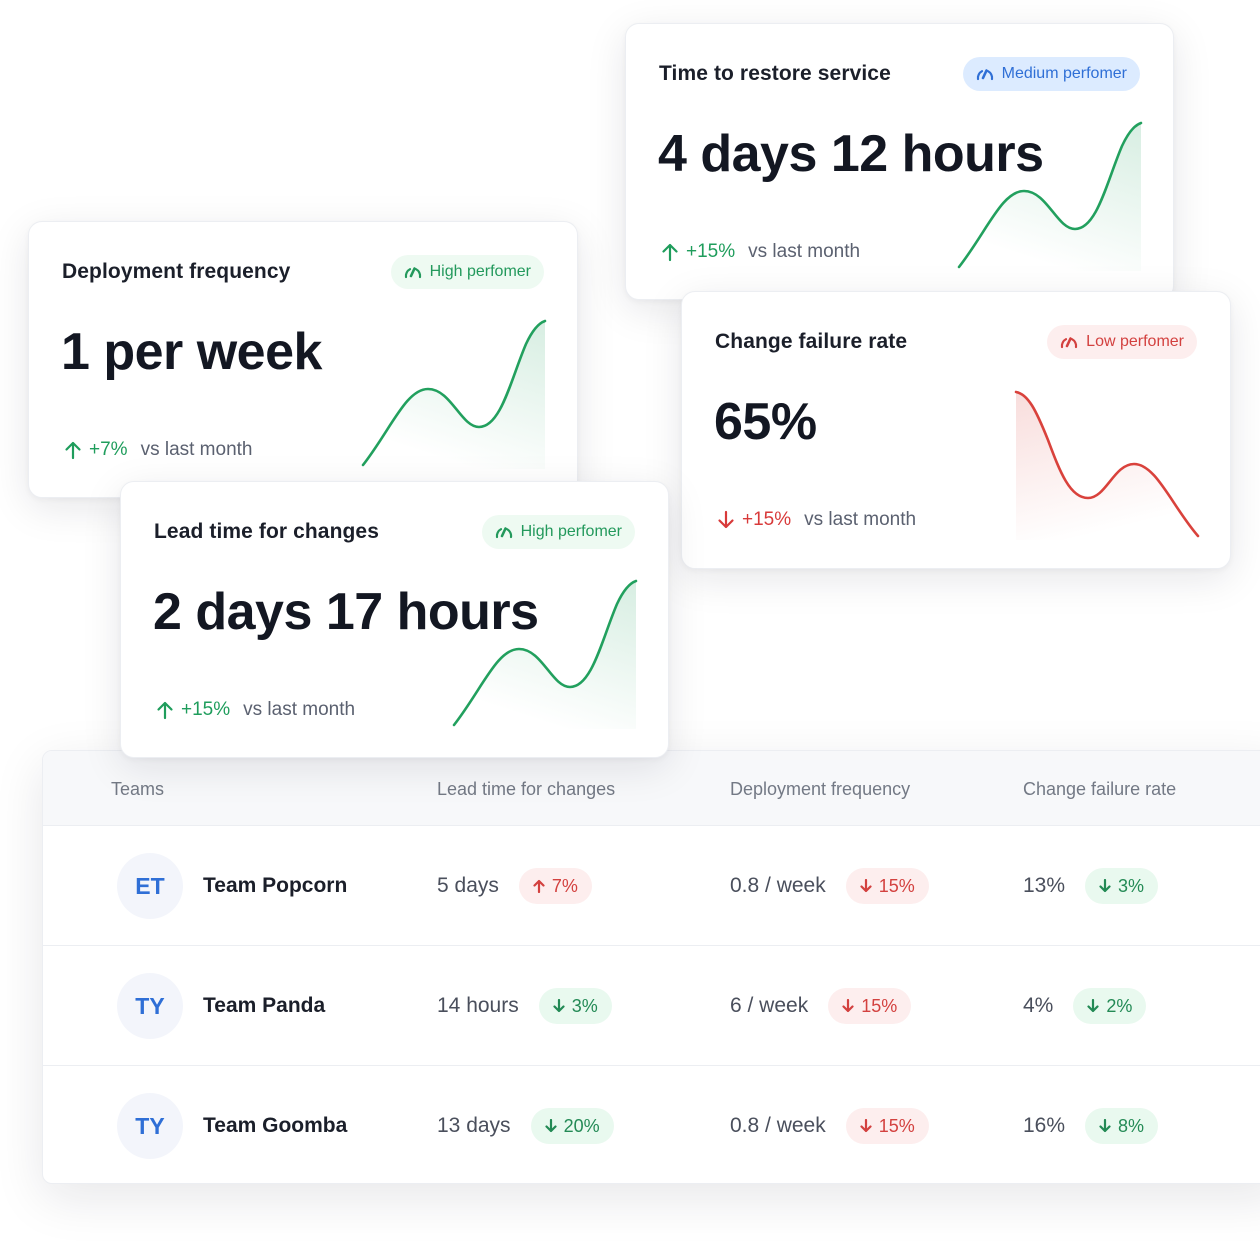  What do you see at coordinates (820, 789) in the screenshot?
I see `header-deployment-frequency: Deployment frequency` at bounding box center [820, 789].